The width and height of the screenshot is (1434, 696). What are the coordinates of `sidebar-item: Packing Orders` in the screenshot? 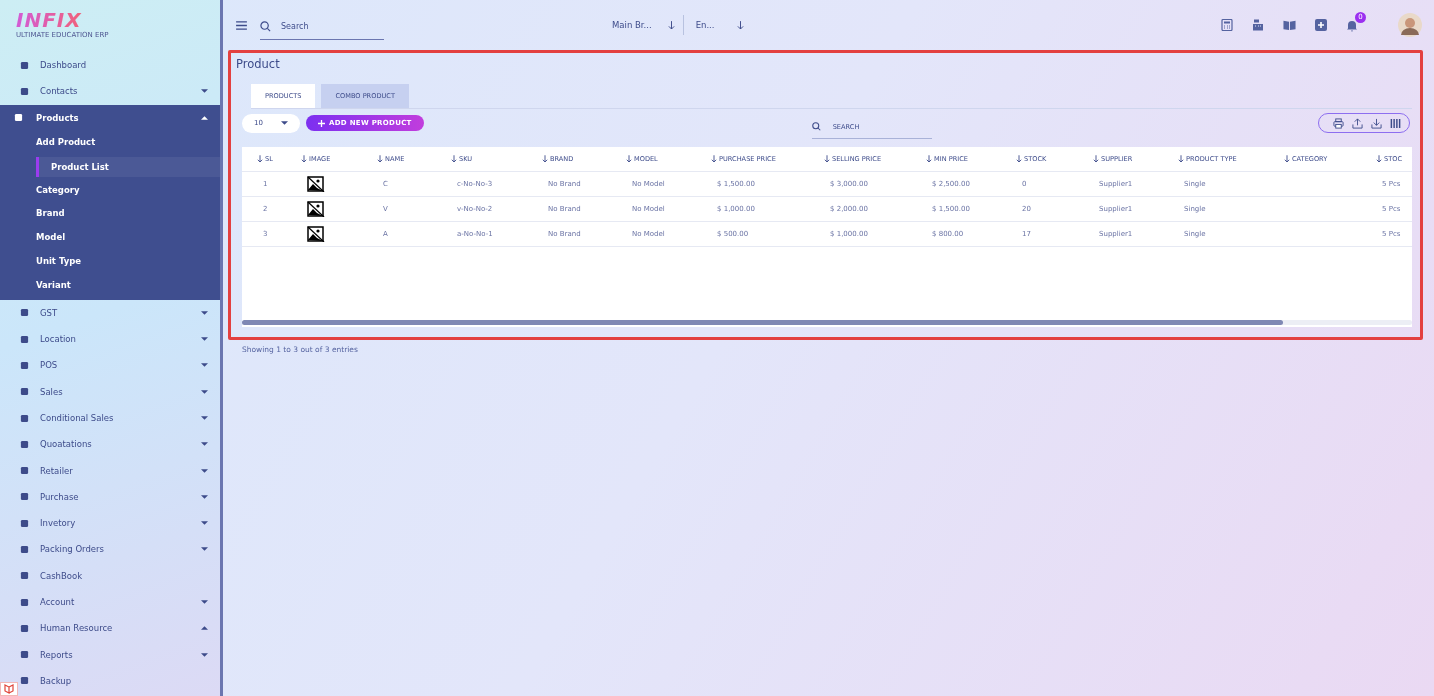 It's located at (120, 549).